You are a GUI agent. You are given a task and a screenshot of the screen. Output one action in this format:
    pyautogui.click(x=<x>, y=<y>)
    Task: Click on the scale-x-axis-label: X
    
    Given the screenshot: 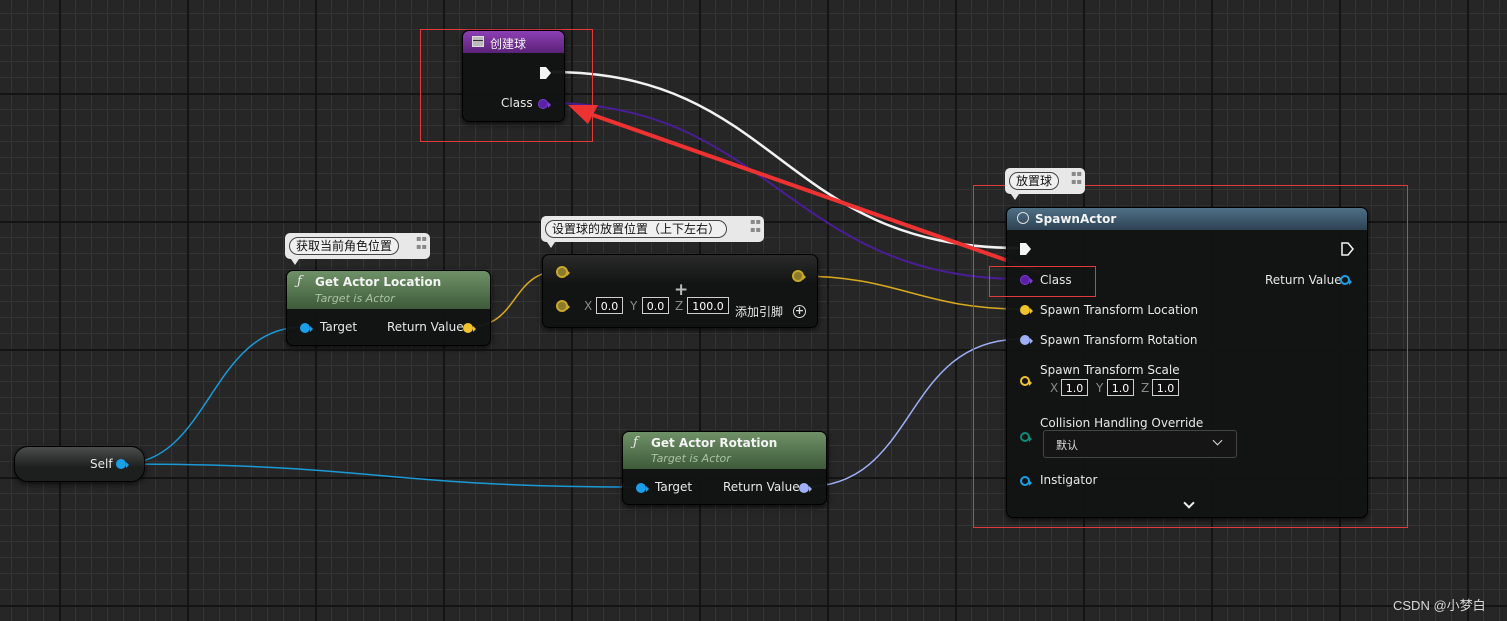 What is the action you would take?
    pyautogui.click(x=1054, y=388)
    